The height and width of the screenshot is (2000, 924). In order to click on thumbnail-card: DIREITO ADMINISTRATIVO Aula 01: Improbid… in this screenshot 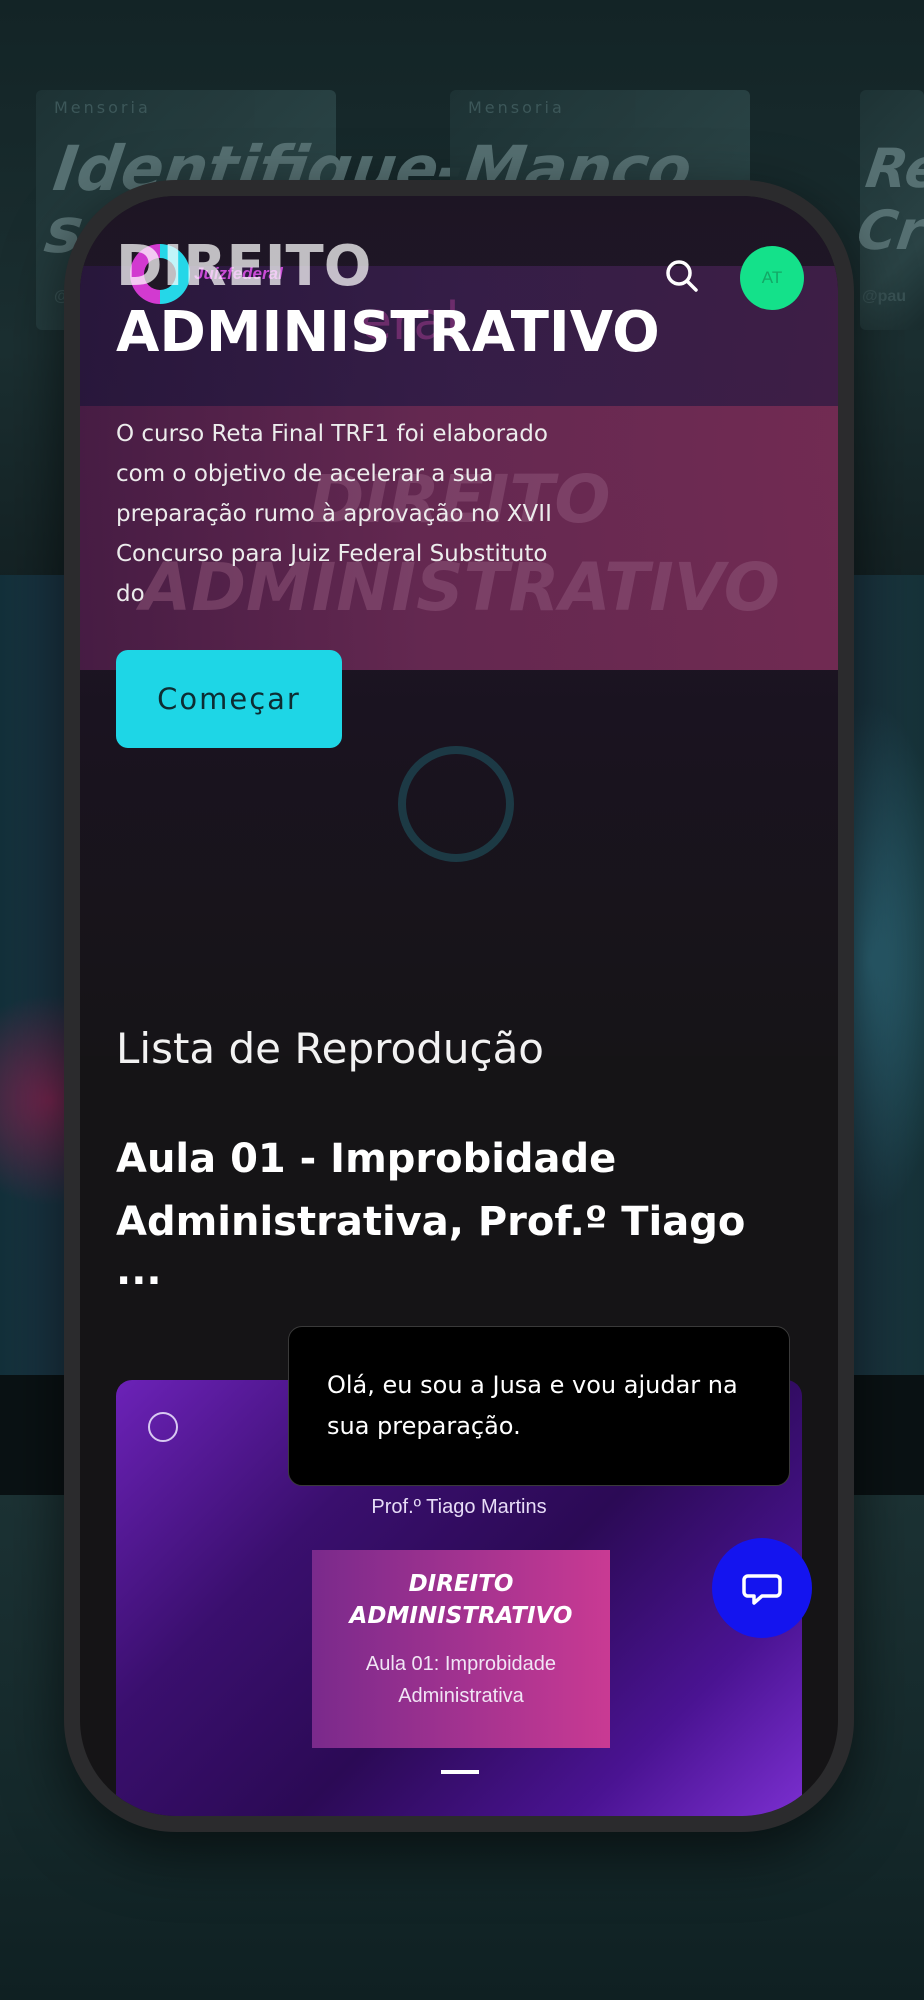, I will do `click(461, 1649)`.